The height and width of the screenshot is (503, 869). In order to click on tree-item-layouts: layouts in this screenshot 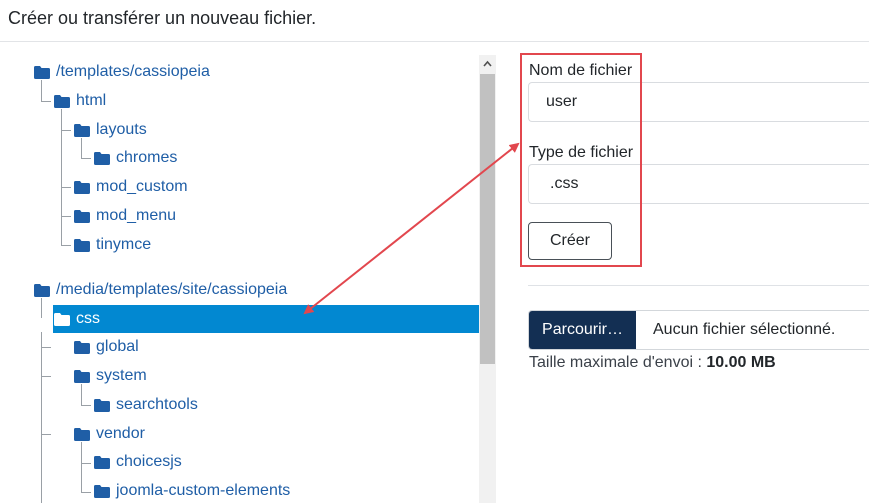, I will do `click(110, 130)`.